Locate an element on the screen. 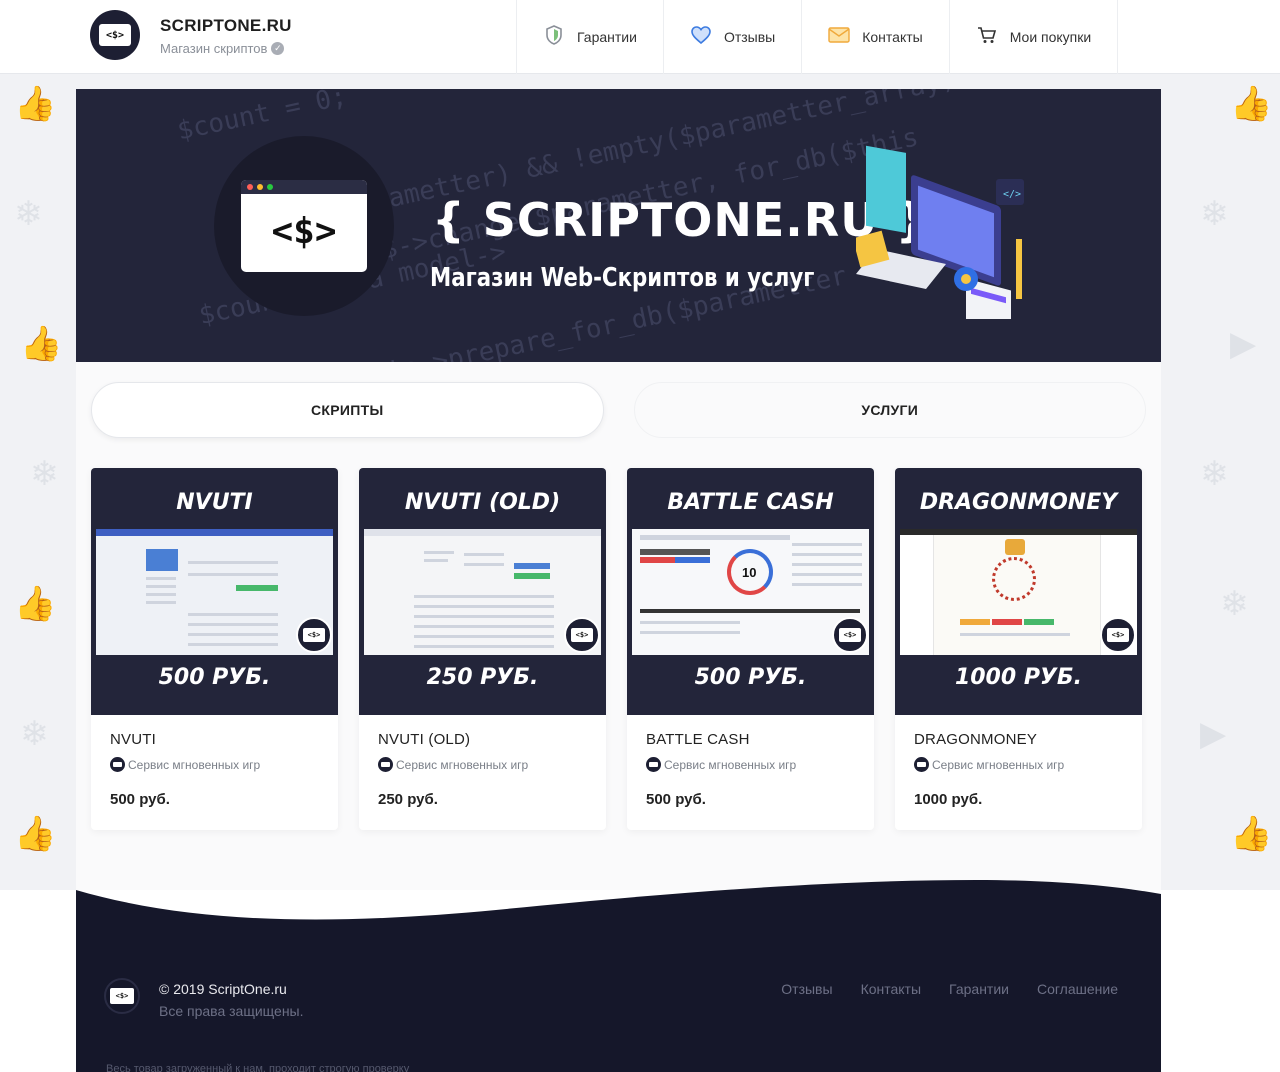 This screenshot has height=1072, width=1280. product-name: DRAGONMONEY is located at coordinates (975, 739).